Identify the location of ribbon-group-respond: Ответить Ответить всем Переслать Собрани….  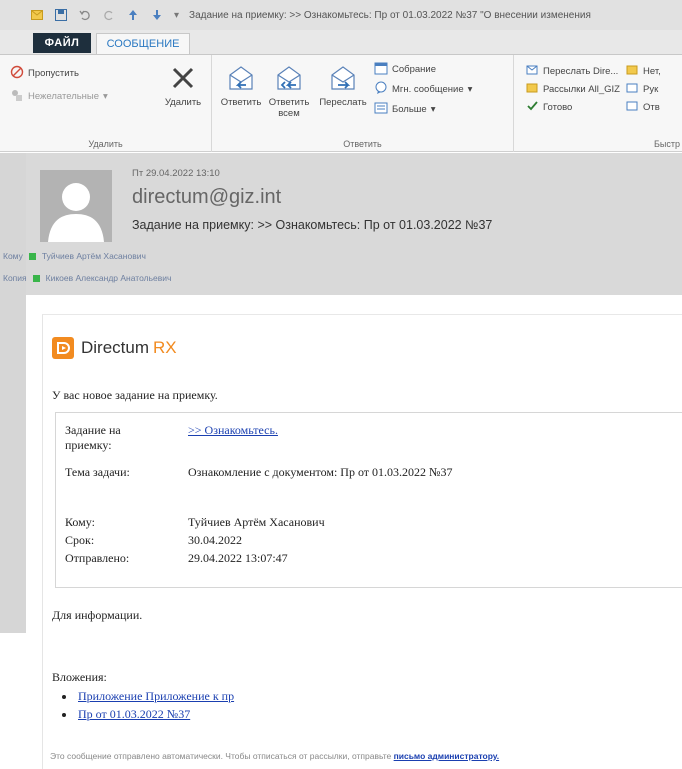
(363, 103).